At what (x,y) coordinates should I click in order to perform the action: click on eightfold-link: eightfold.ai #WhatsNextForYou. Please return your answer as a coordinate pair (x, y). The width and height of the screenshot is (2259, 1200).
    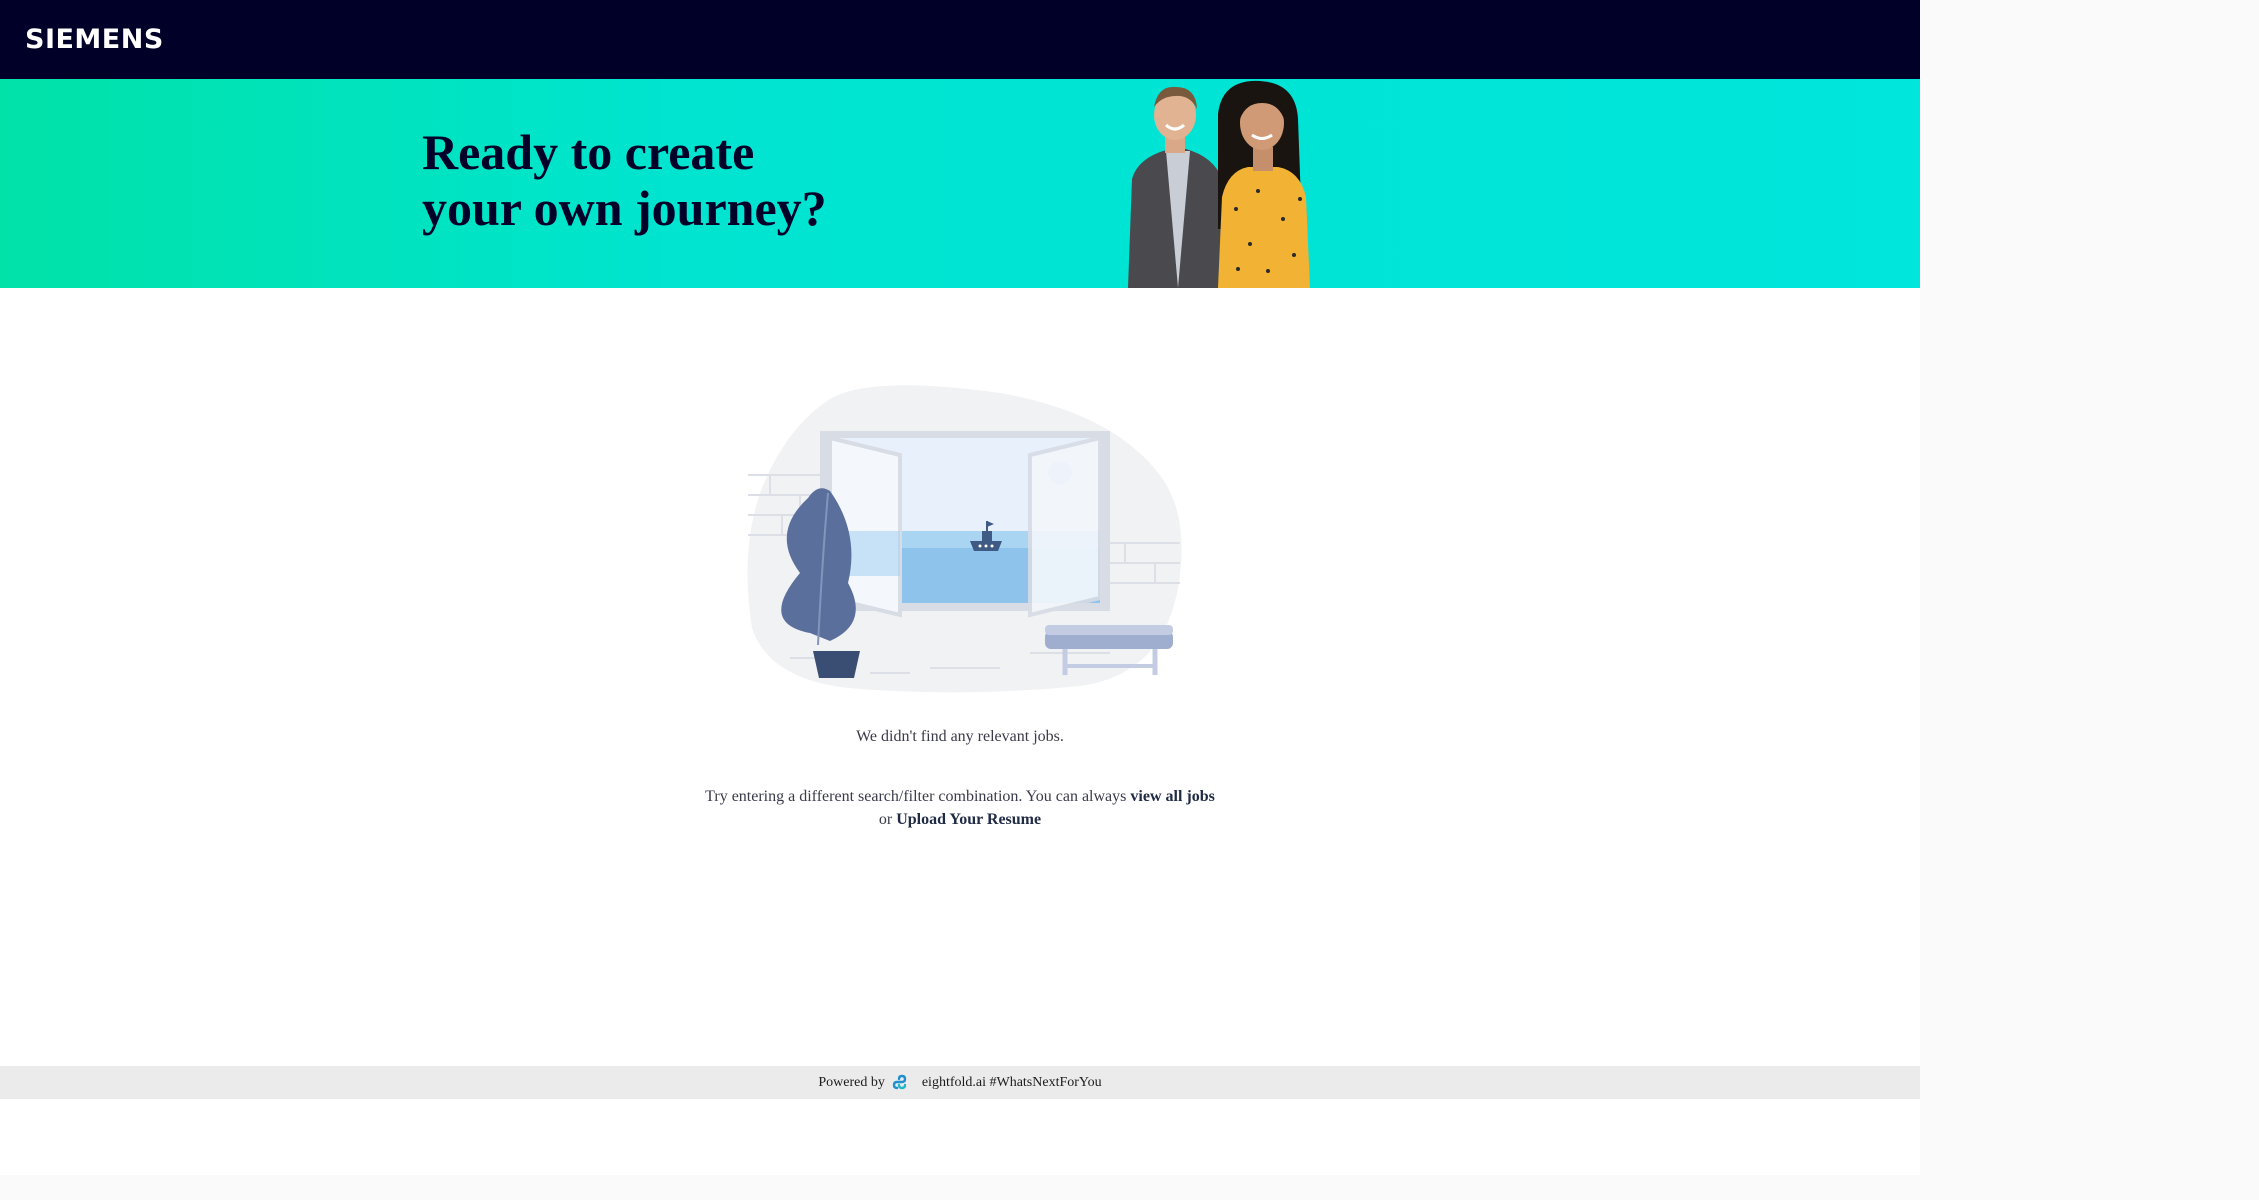
    Looking at the image, I should click on (1012, 1082).